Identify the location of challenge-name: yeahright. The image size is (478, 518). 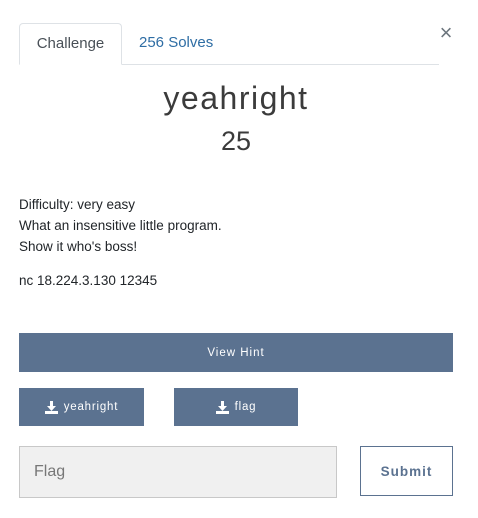
(236, 98).